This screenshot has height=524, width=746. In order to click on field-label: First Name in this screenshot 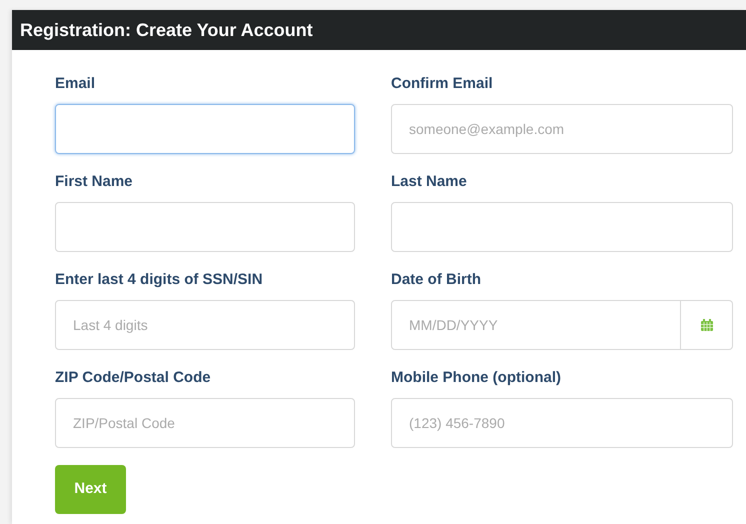, I will do `click(94, 182)`.